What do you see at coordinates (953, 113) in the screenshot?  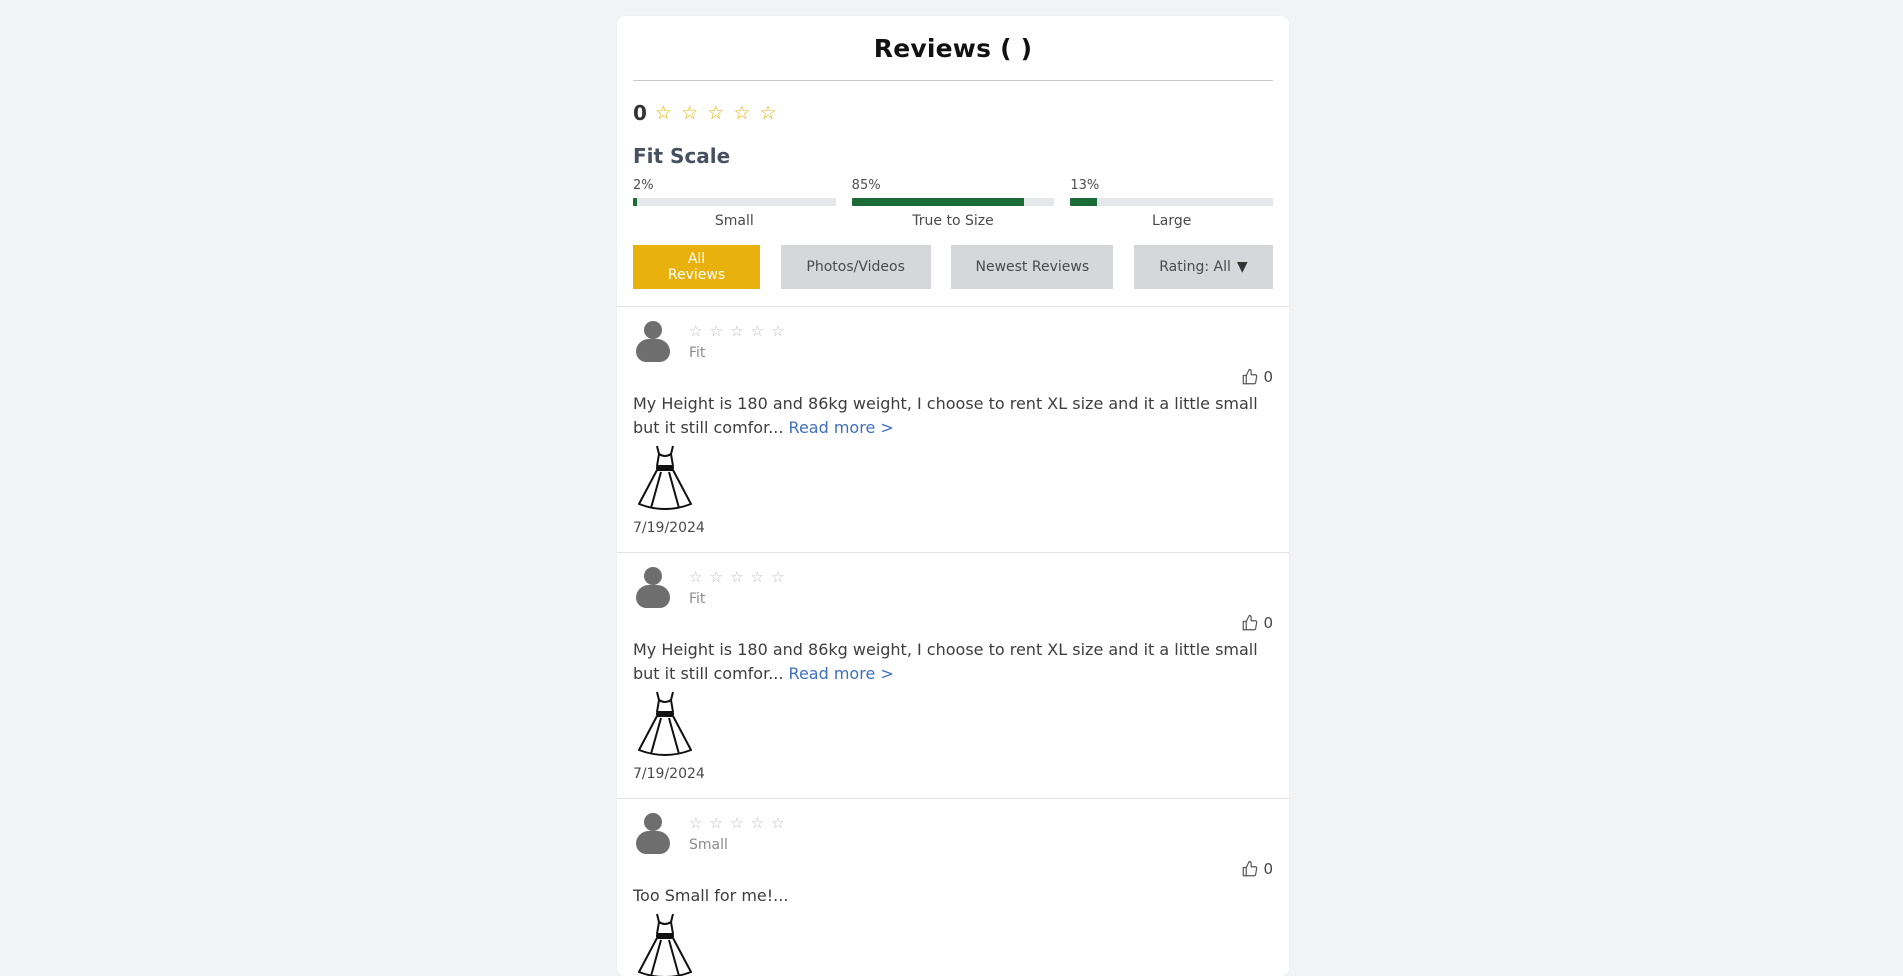 I see `rating-summary: 0 ☆ ☆ ☆ ☆ ☆` at bounding box center [953, 113].